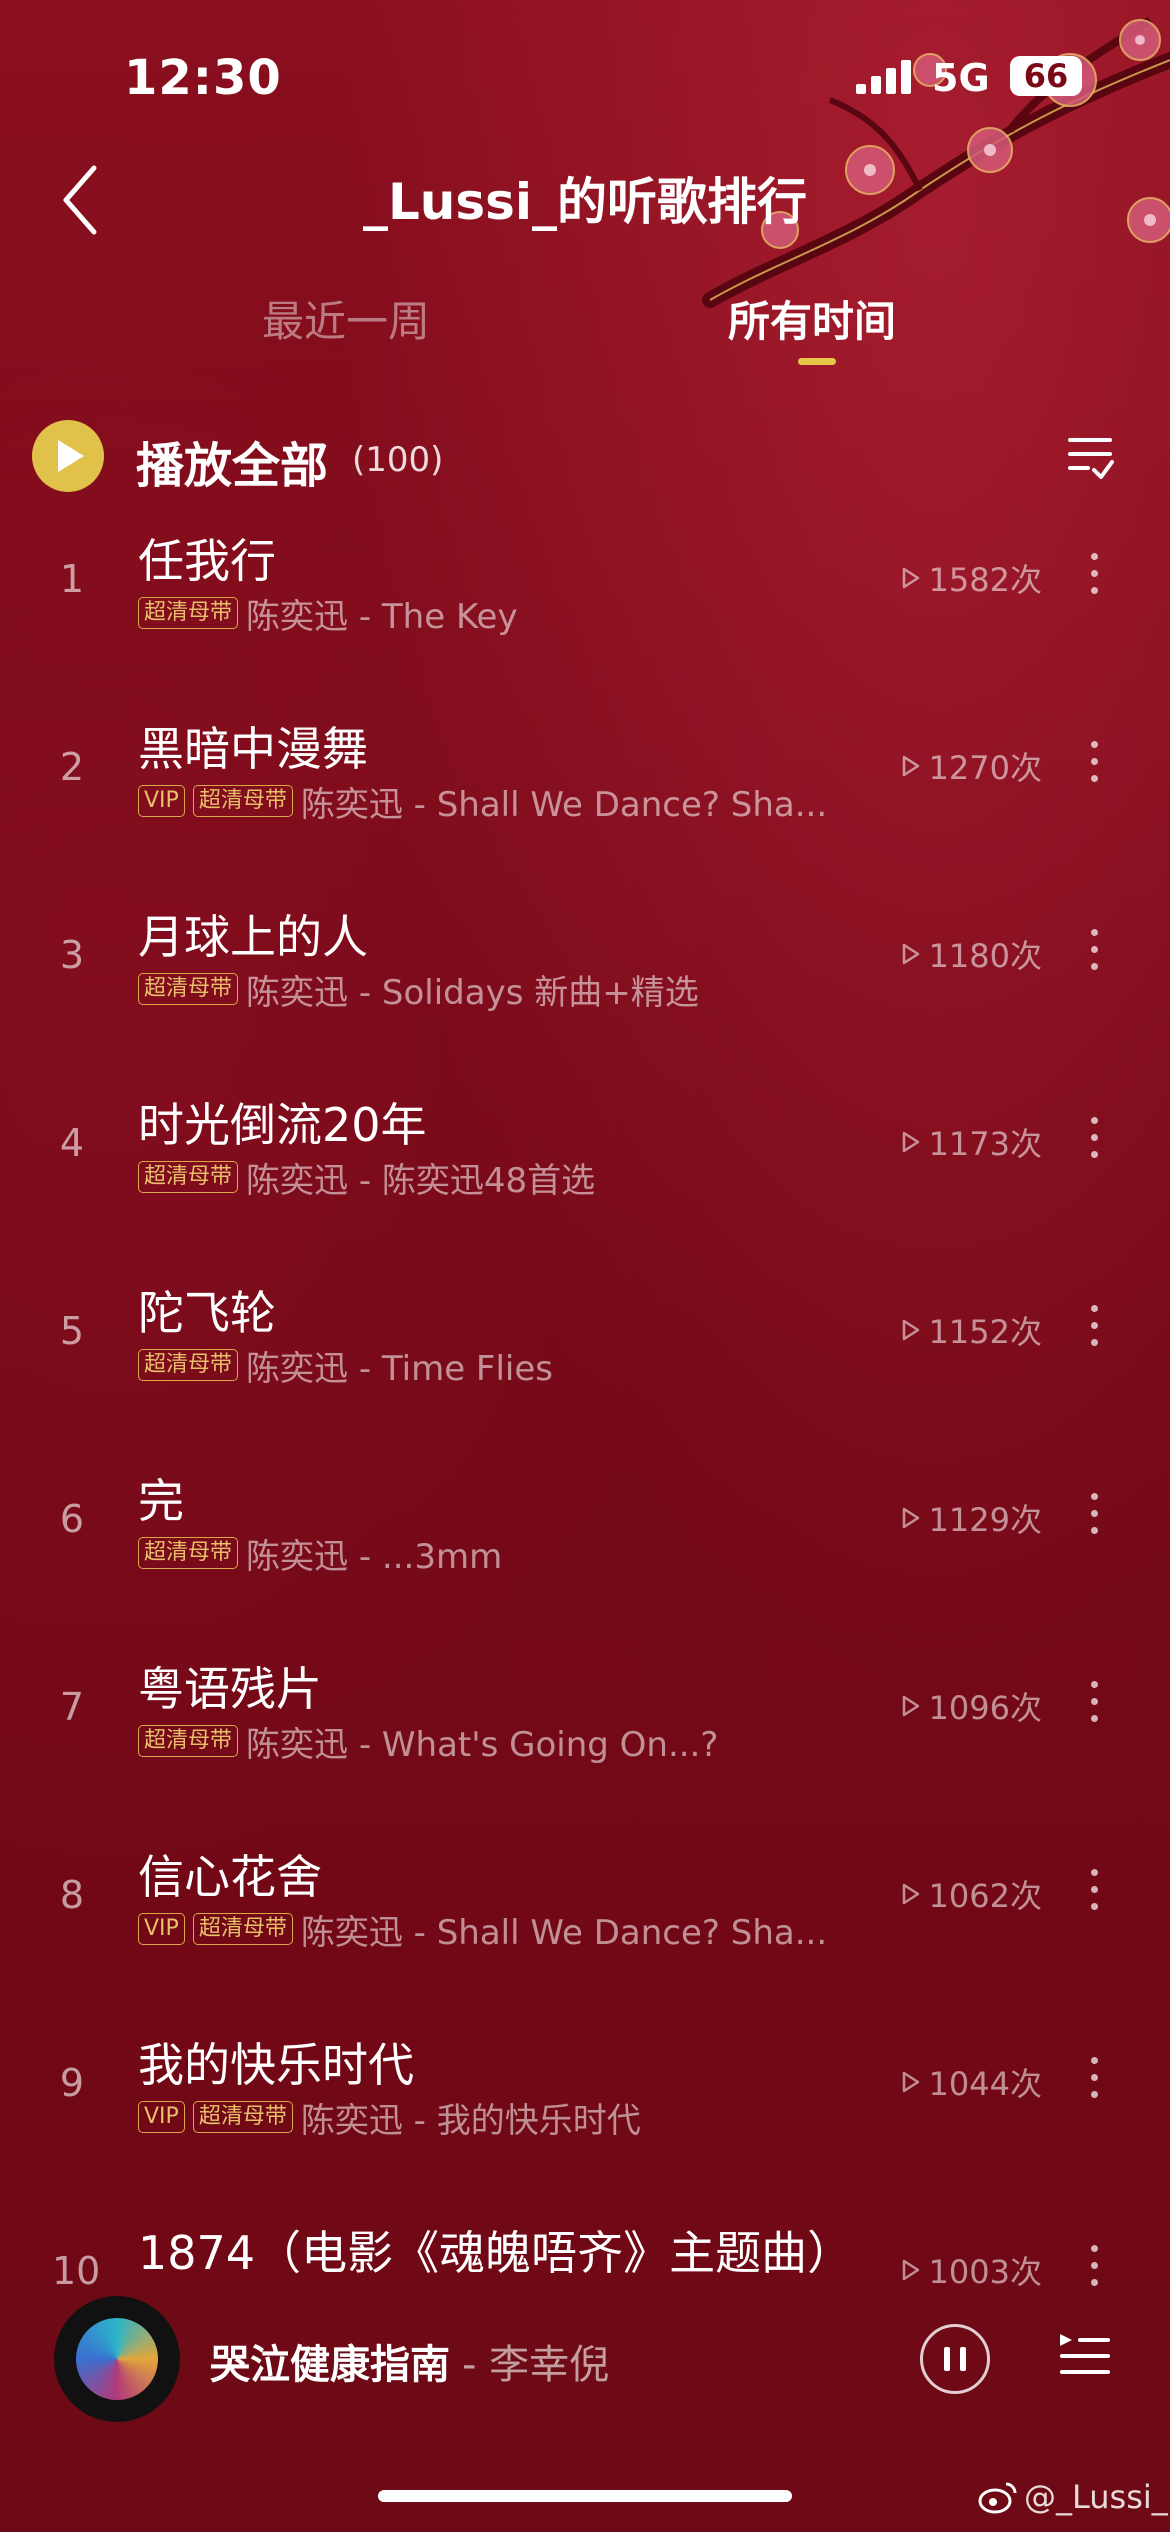 Image resolution: width=1170 pixels, height=2532 pixels. I want to click on signal-icon, so click(883, 77).